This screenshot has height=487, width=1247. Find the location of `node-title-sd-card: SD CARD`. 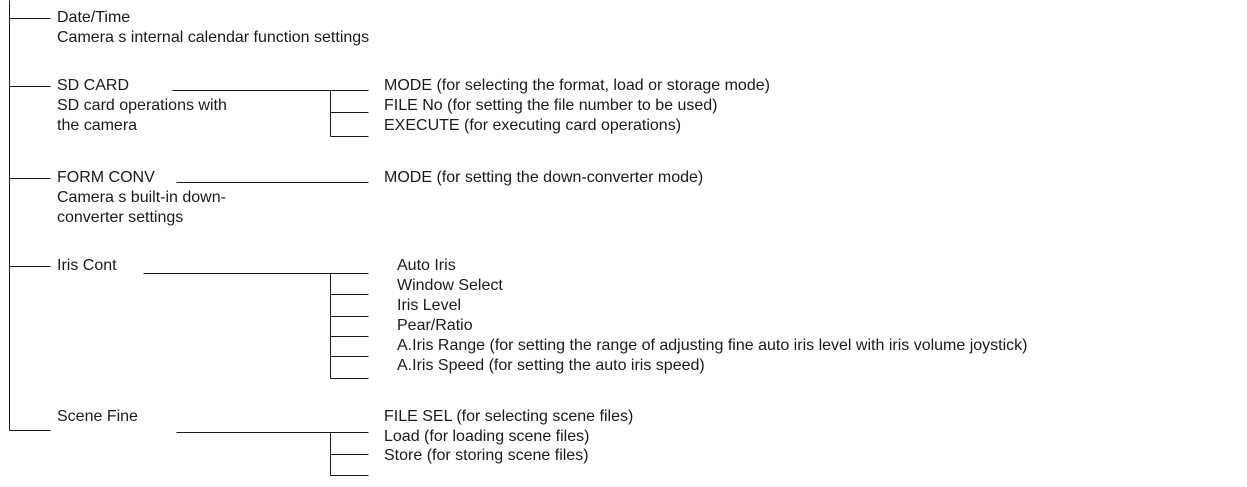

node-title-sd-card: SD CARD is located at coordinates (93, 85).